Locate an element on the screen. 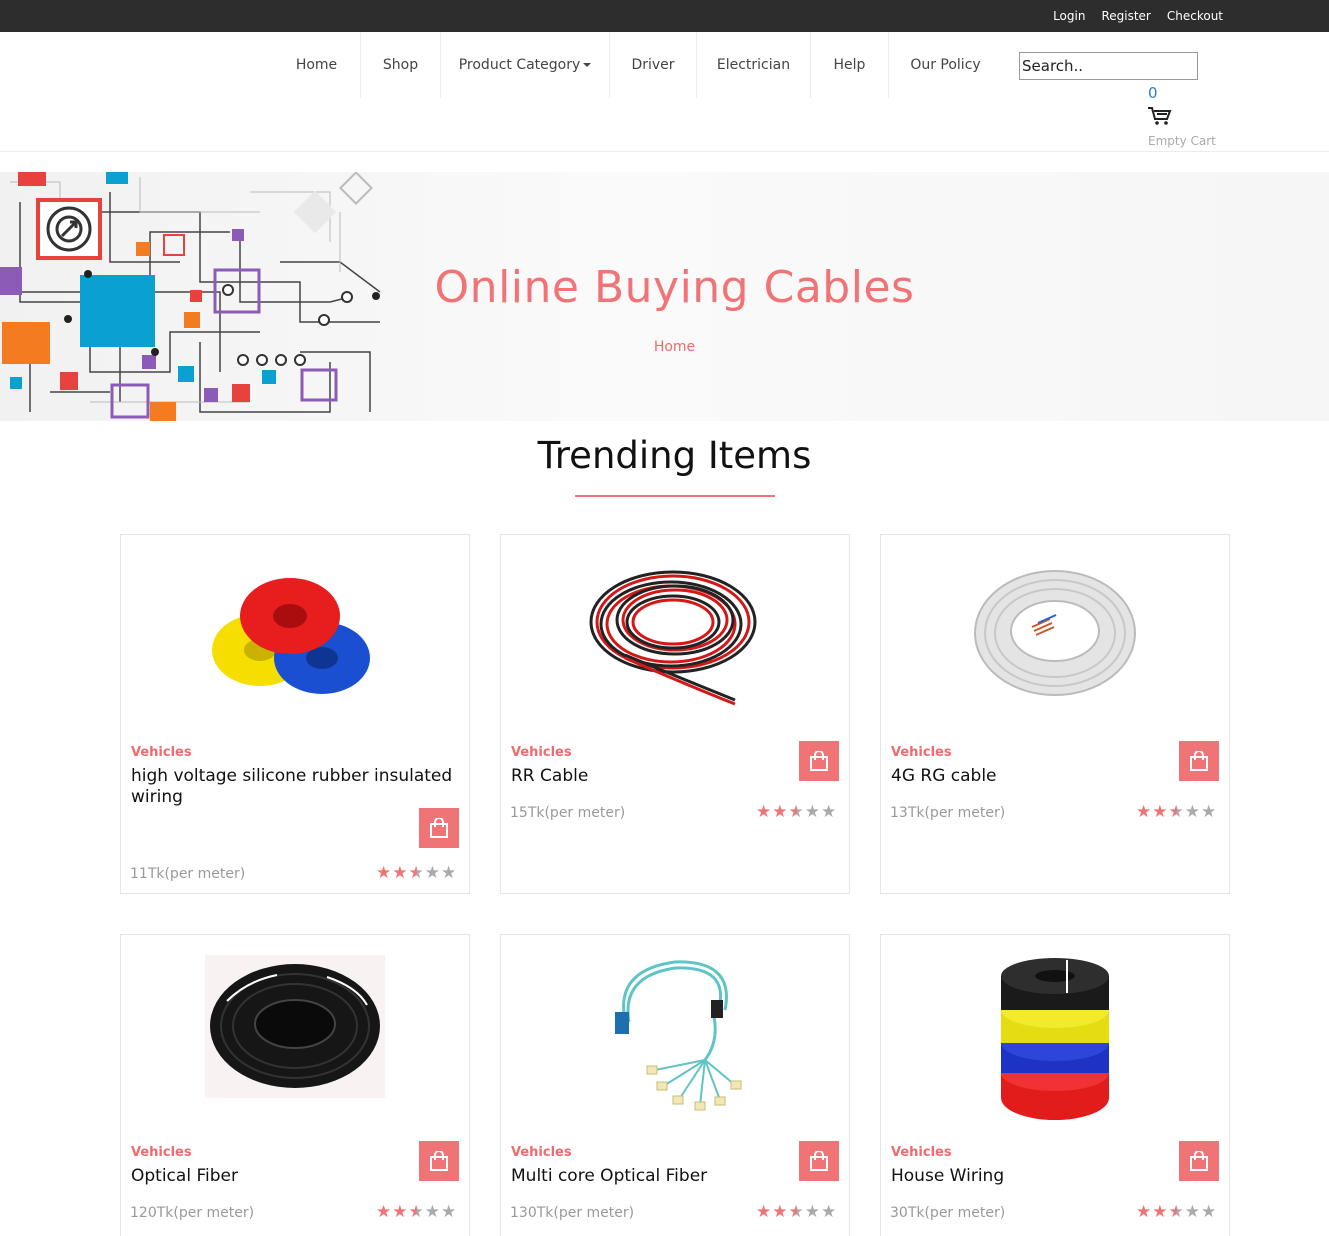 The width and height of the screenshot is (1329, 1236). product-price: 120Tk(per meter) is located at coordinates (192, 1213).